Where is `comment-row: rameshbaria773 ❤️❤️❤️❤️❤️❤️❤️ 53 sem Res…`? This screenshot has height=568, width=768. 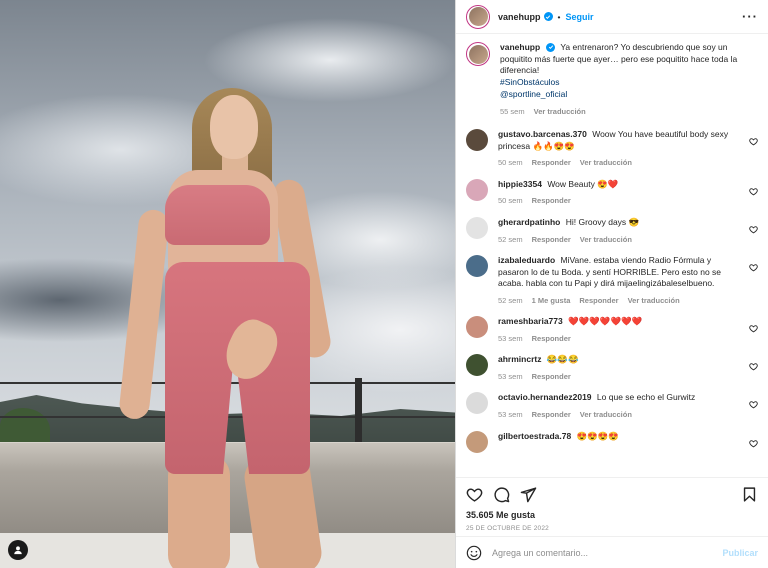 comment-row: rameshbaria773 ❤️❤️❤️❤️❤️❤️❤️ 53 sem Res… is located at coordinates (612, 330).